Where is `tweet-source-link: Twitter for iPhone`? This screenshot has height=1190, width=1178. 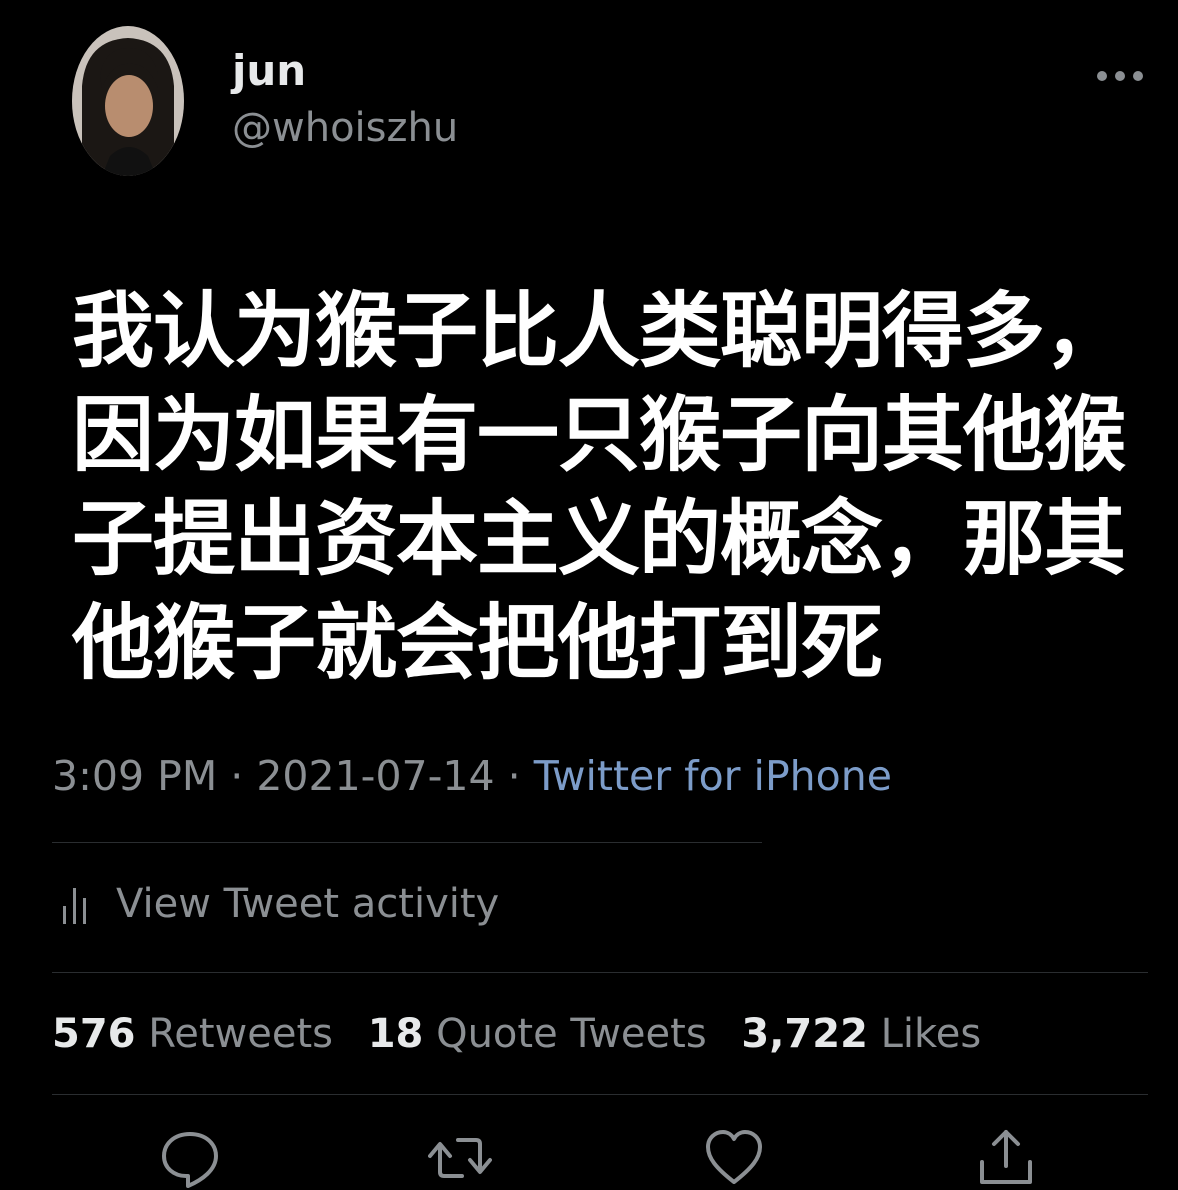
tweet-source-link: Twitter for iPhone is located at coordinates (713, 776).